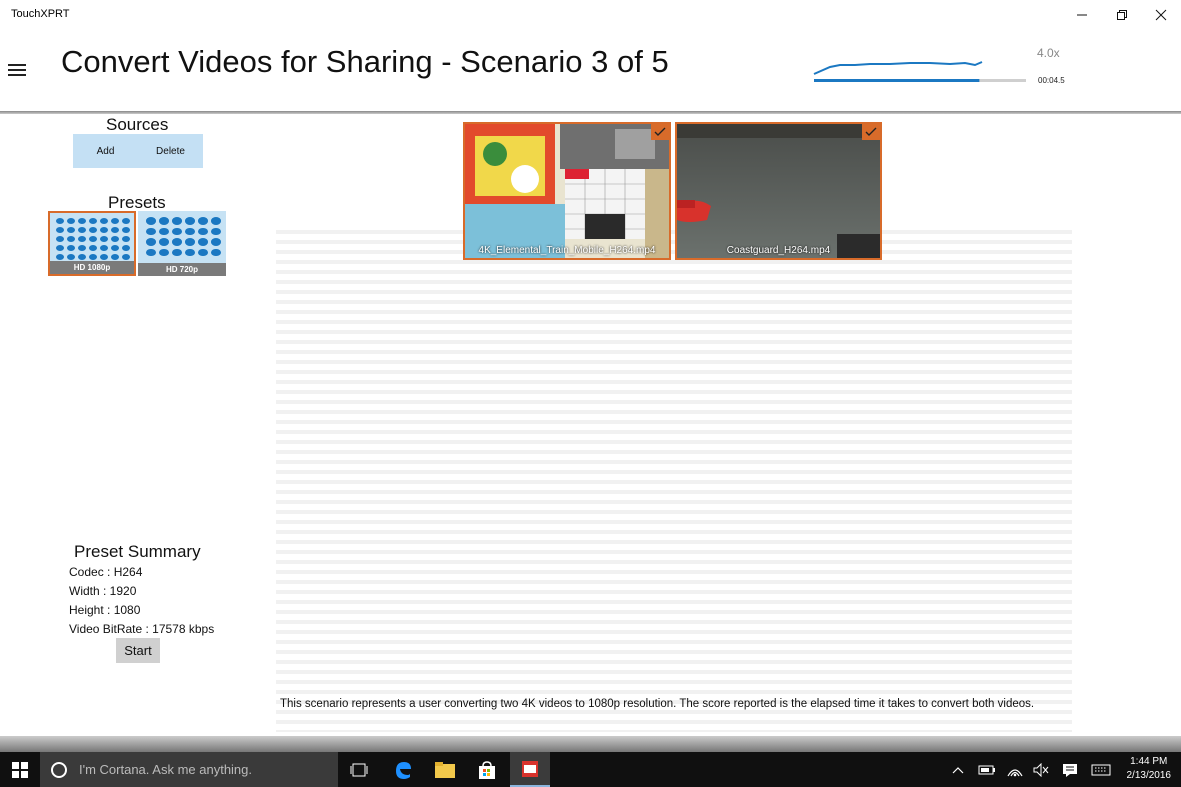 The height and width of the screenshot is (787, 1181). I want to click on system-clock: 1:44 PM 2/13/2016, so click(1149, 769).